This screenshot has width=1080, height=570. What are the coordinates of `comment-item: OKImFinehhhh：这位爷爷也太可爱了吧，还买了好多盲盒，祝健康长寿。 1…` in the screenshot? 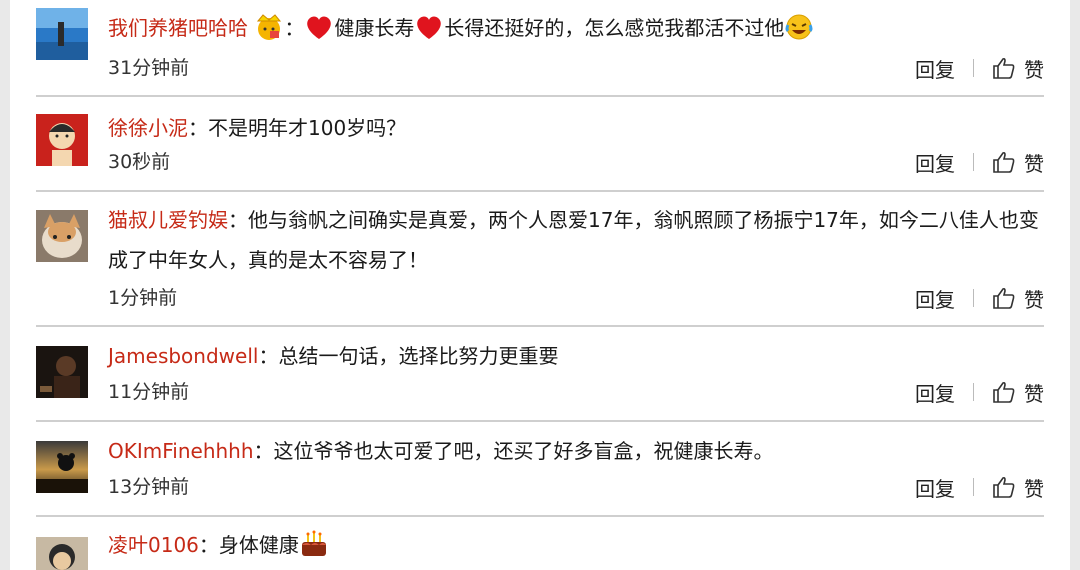 It's located at (540, 469).